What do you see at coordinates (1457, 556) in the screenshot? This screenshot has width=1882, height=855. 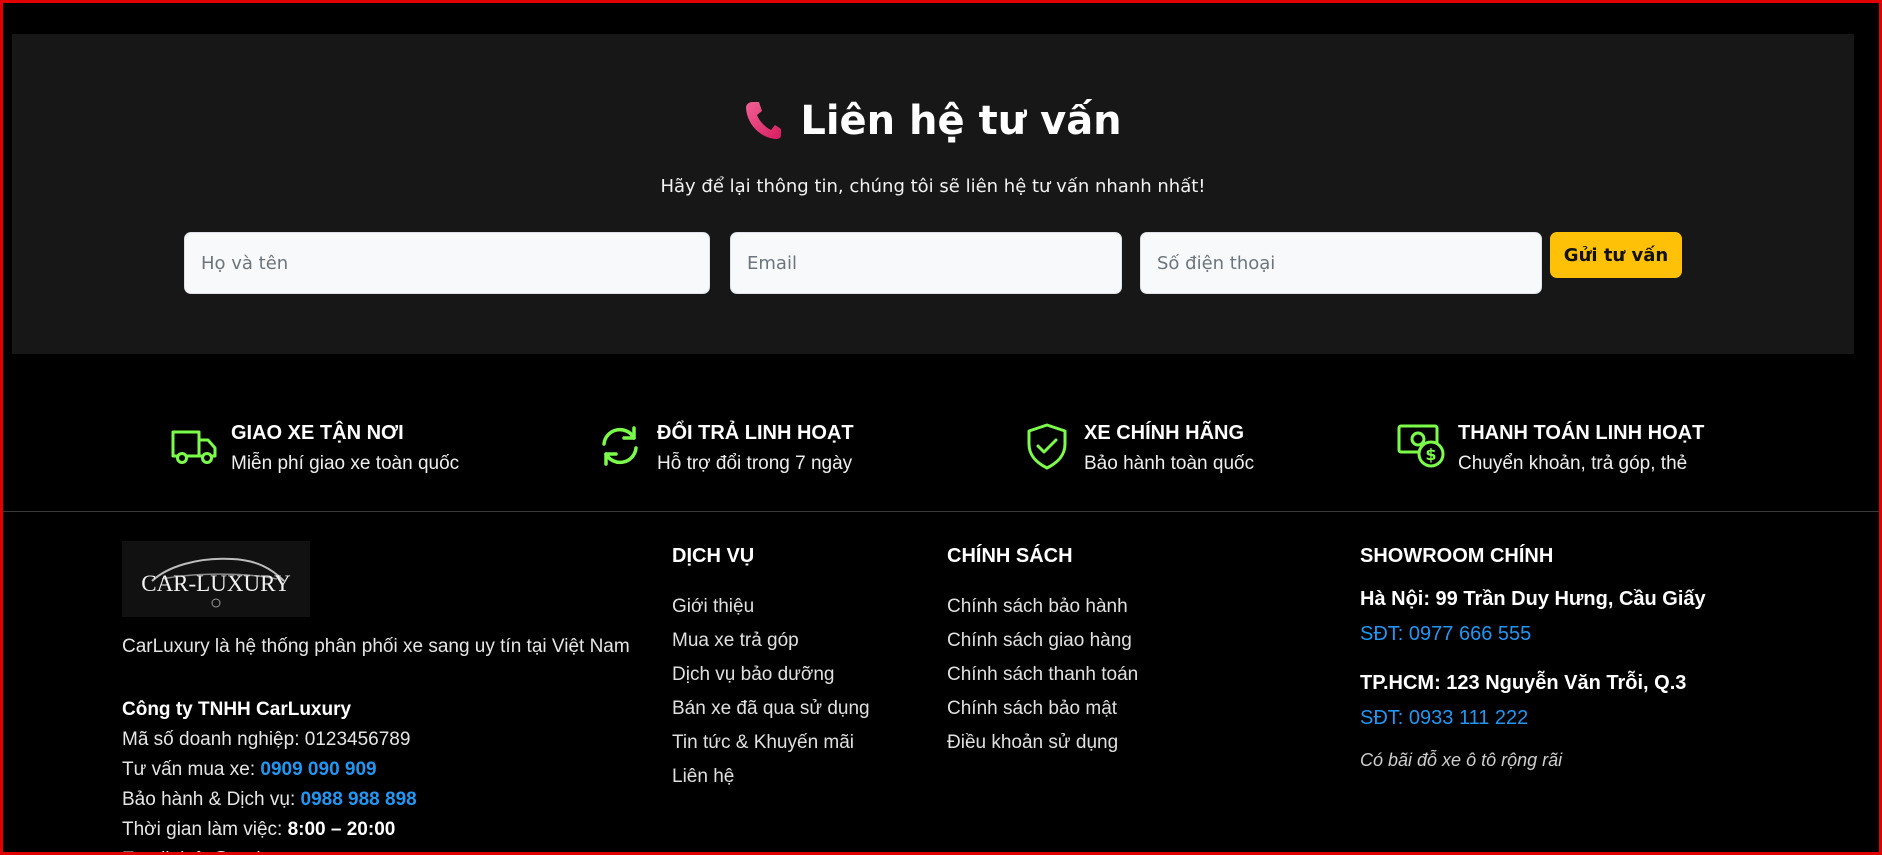 I see `showroom-heading: SHOWROOM CHÍNH` at bounding box center [1457, 556].